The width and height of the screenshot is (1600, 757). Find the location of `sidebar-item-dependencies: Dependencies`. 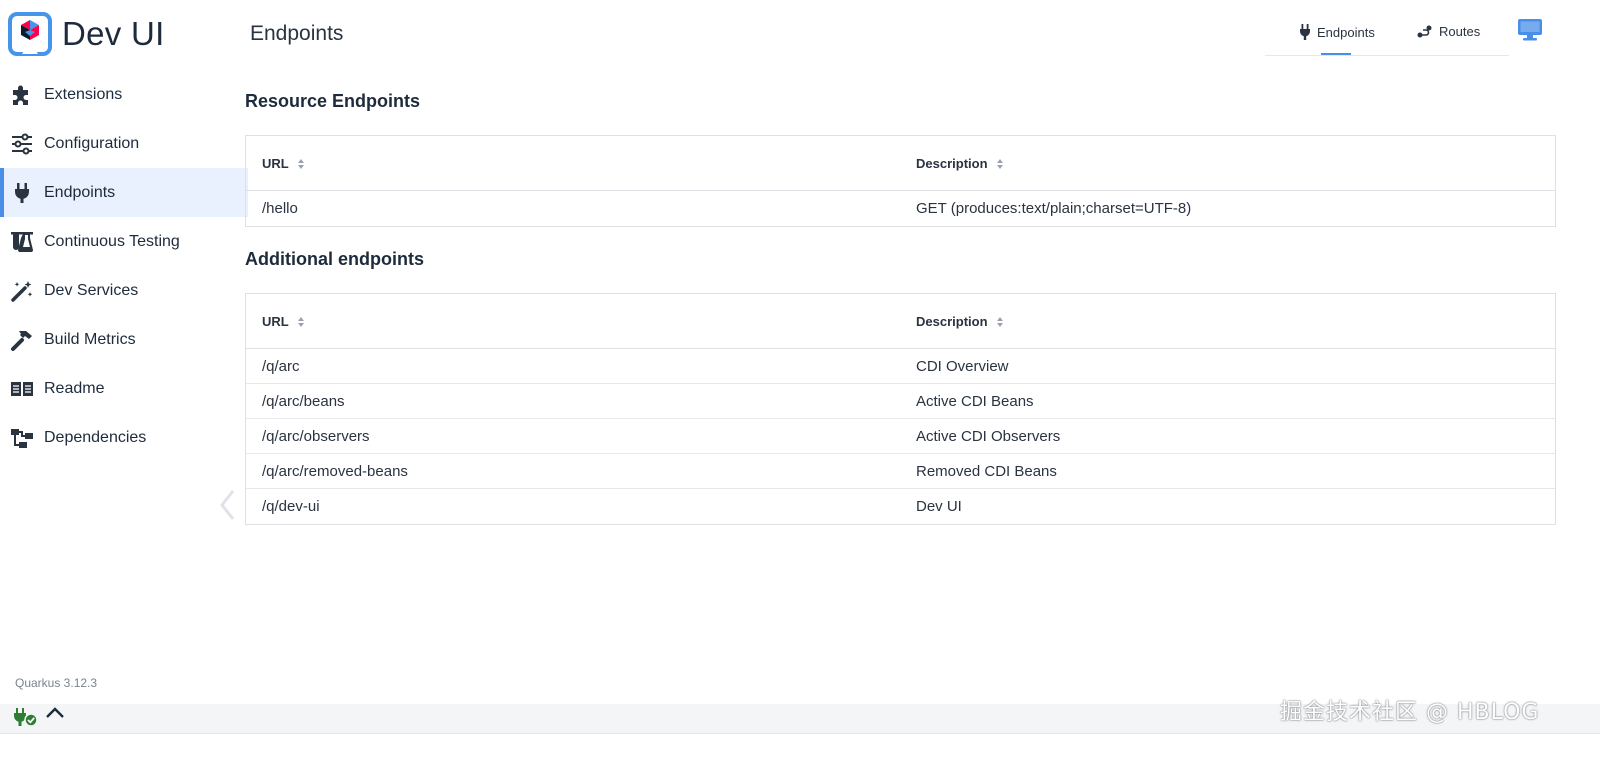

sidebar-item-dependencies: Dependencies is located at coordinates (124, 437).